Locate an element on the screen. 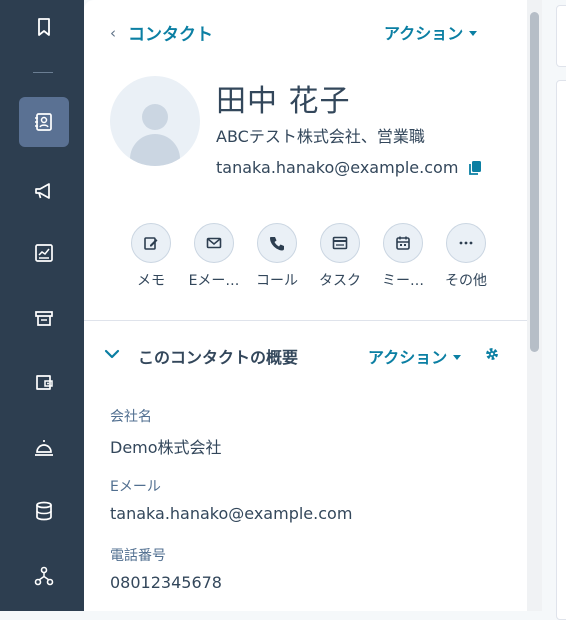 Image resolution: width=566 pixels, height=620 pixels. service-nav-button is located at coordinates (44, 447).